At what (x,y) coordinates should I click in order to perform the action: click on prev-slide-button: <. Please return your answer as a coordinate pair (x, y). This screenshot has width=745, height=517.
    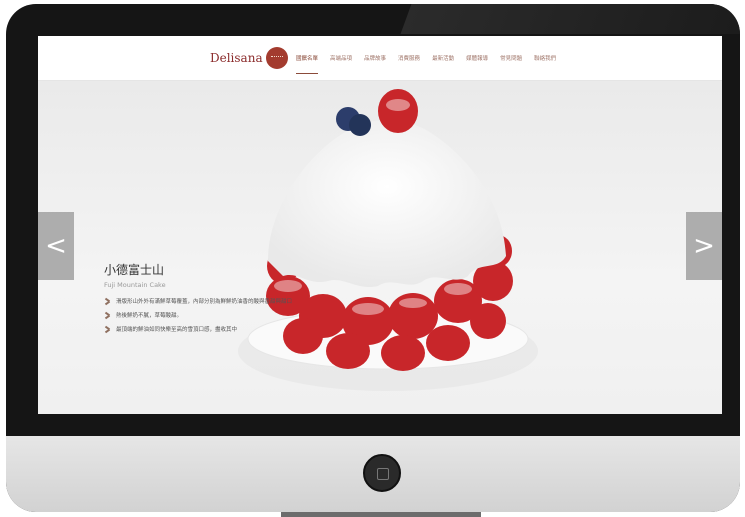
    Looking at the image, I should click on (56, 246).